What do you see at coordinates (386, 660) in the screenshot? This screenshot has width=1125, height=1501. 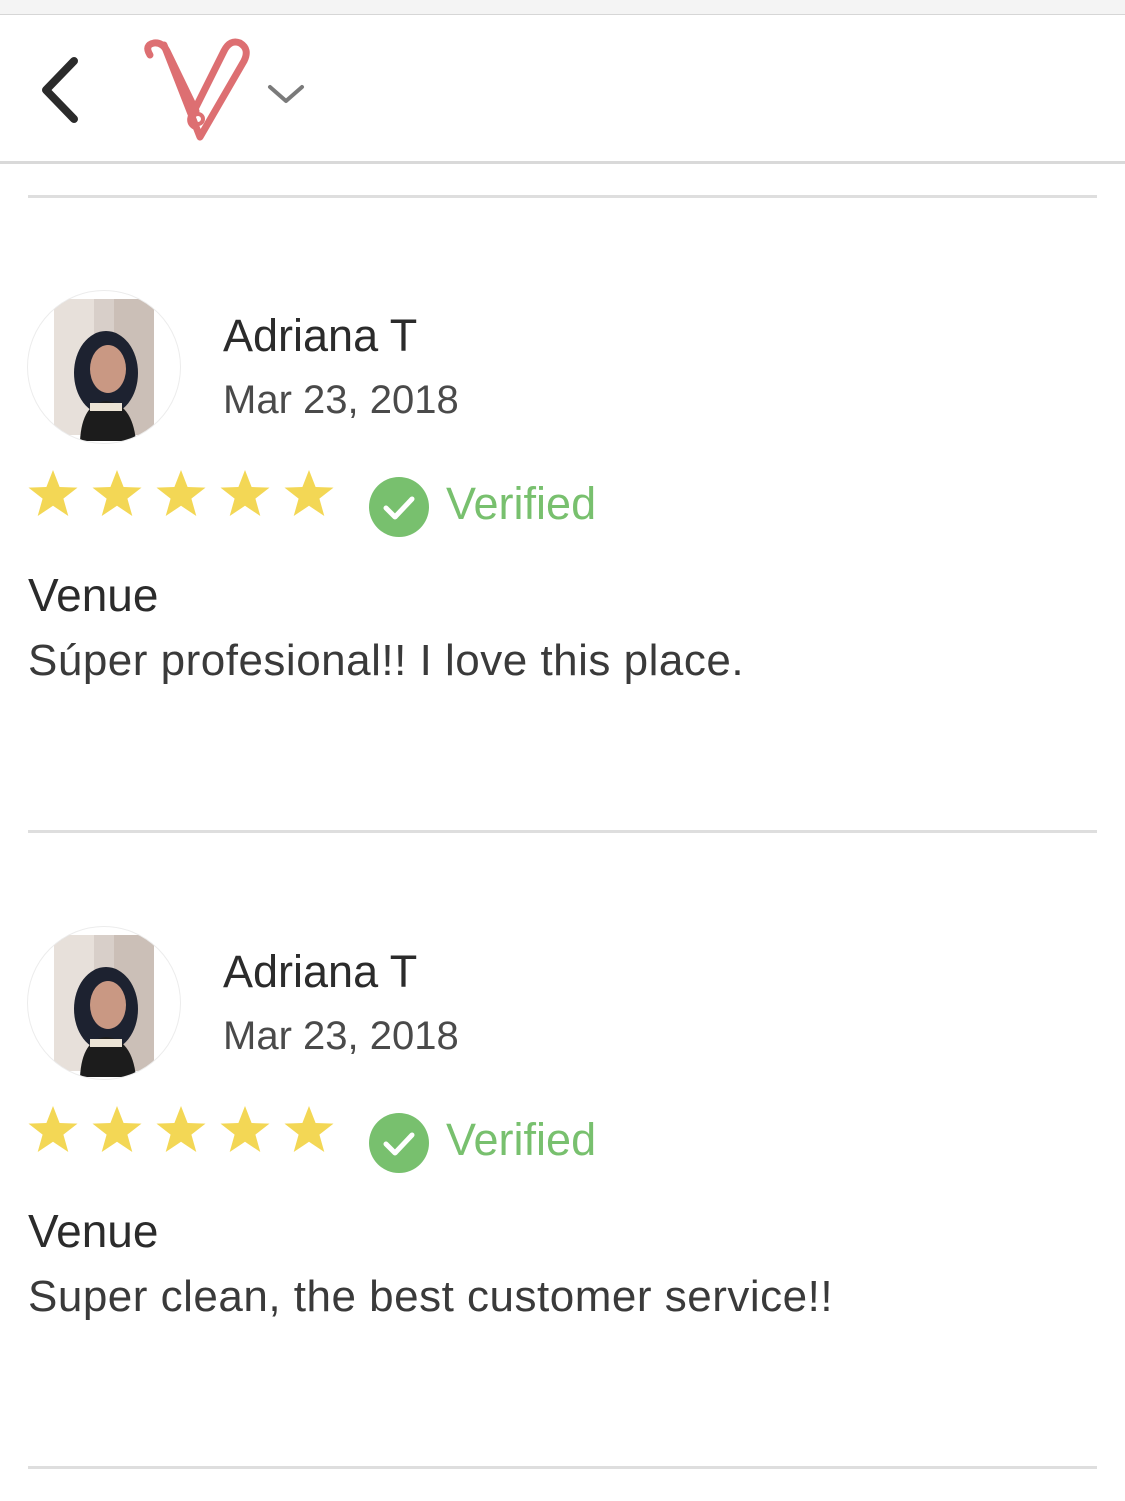 I see `review-text: Súper profesional!! I love this place.` at bounding box center [386, 660].